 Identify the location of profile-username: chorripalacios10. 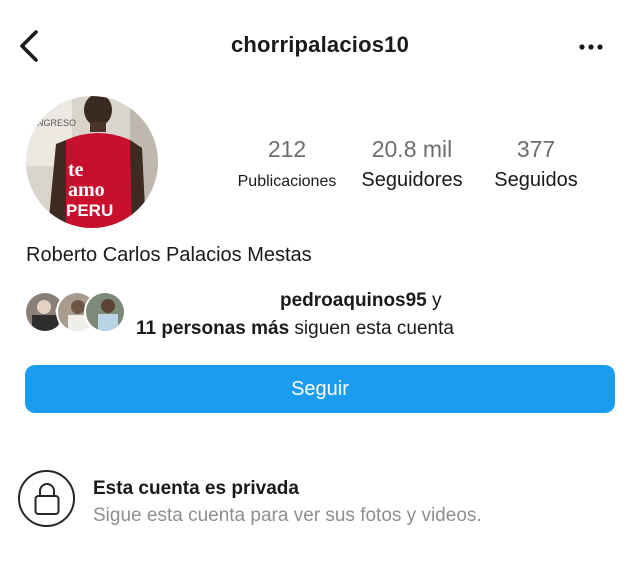
(320, 44).